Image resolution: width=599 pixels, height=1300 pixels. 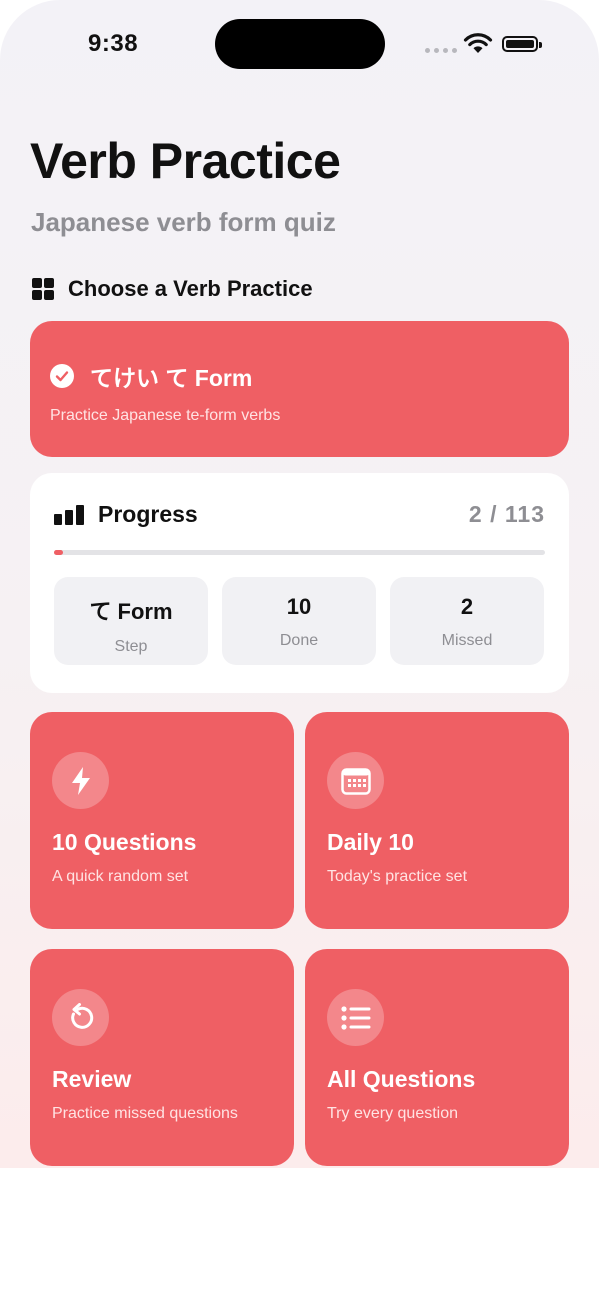 What do you see at coordinates (162, 820) in the screenshot?
I see `mode-ten-questions-button: 10 Questions A quick random set` at bounding box center [162, 820].